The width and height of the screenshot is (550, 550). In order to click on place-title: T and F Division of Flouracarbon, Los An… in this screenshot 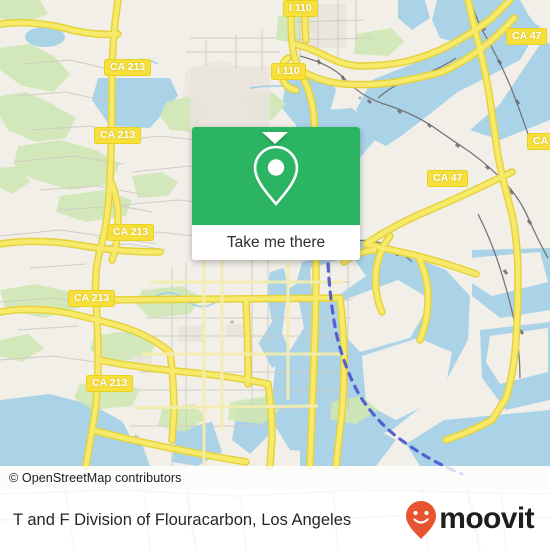, I will do `click(182, 520)`.